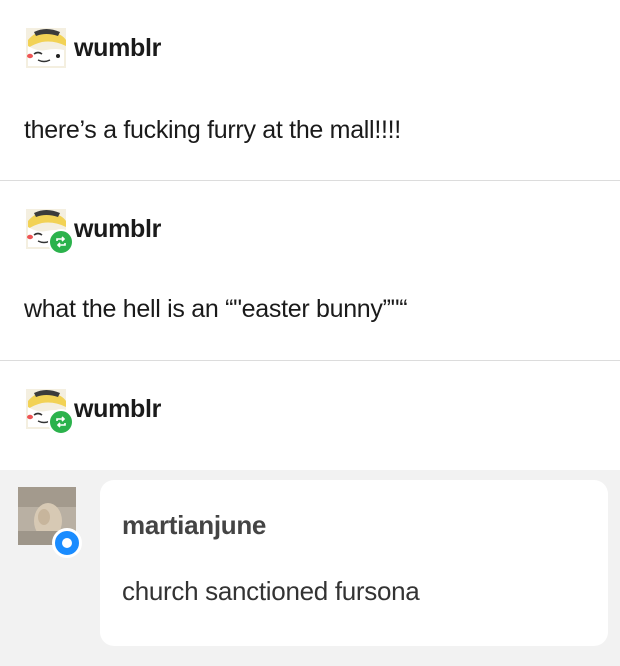  Describe the element at coordinates (117, 48) in the screenshot. I see `post-1-username: wumblr` at that location.